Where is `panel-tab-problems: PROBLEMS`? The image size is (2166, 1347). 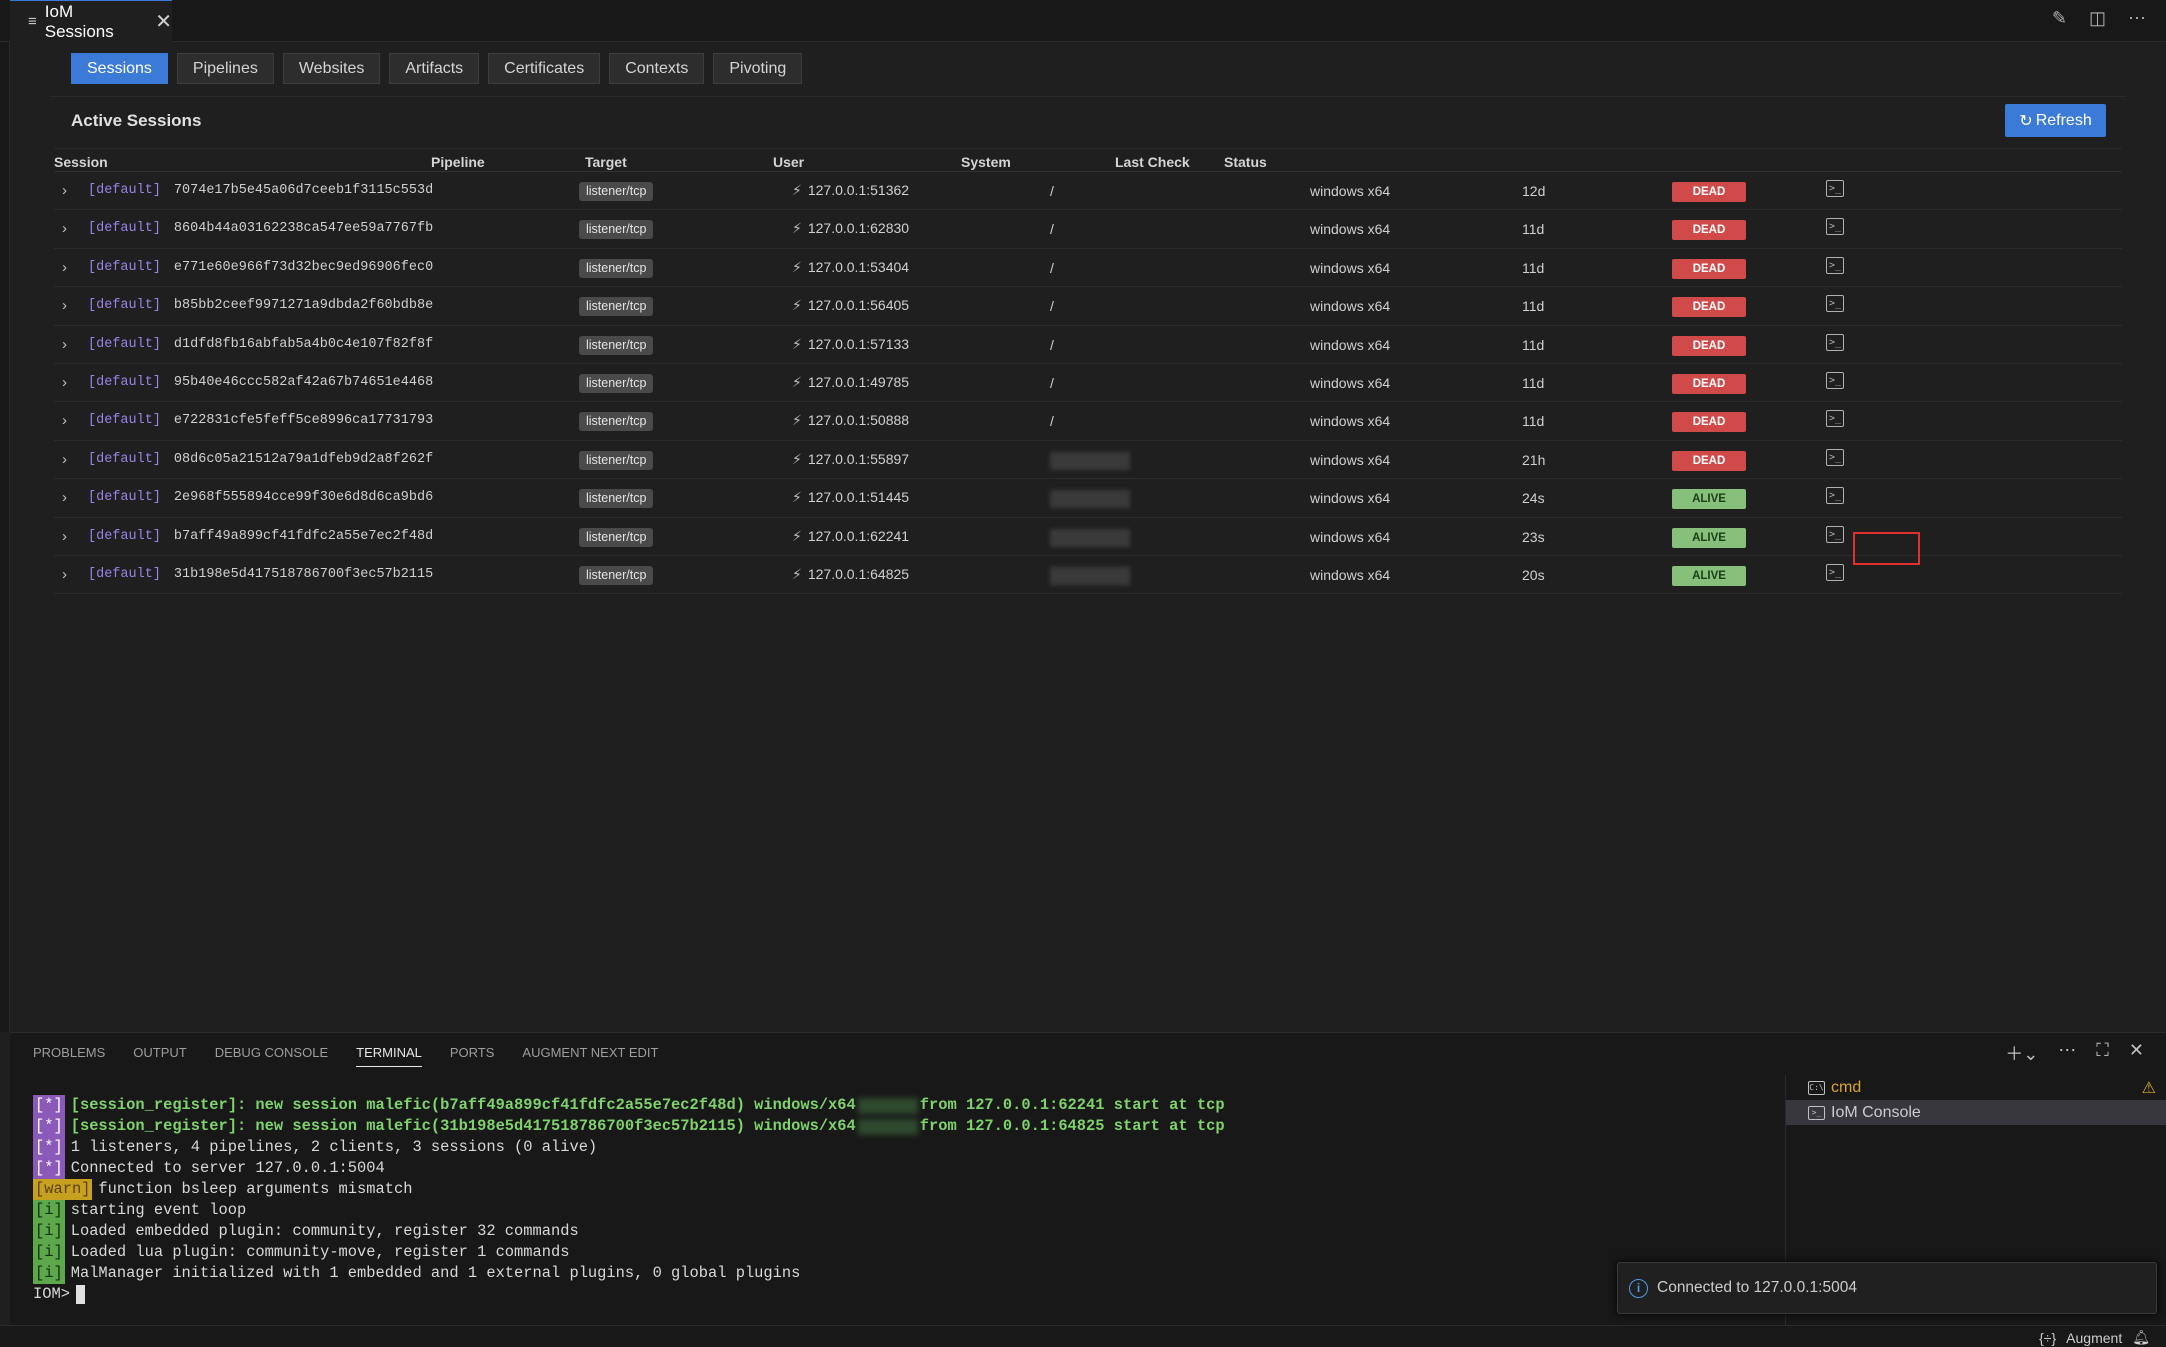 panel-tab-problems: PROBLEMS is located at coordinates (69, 1056).